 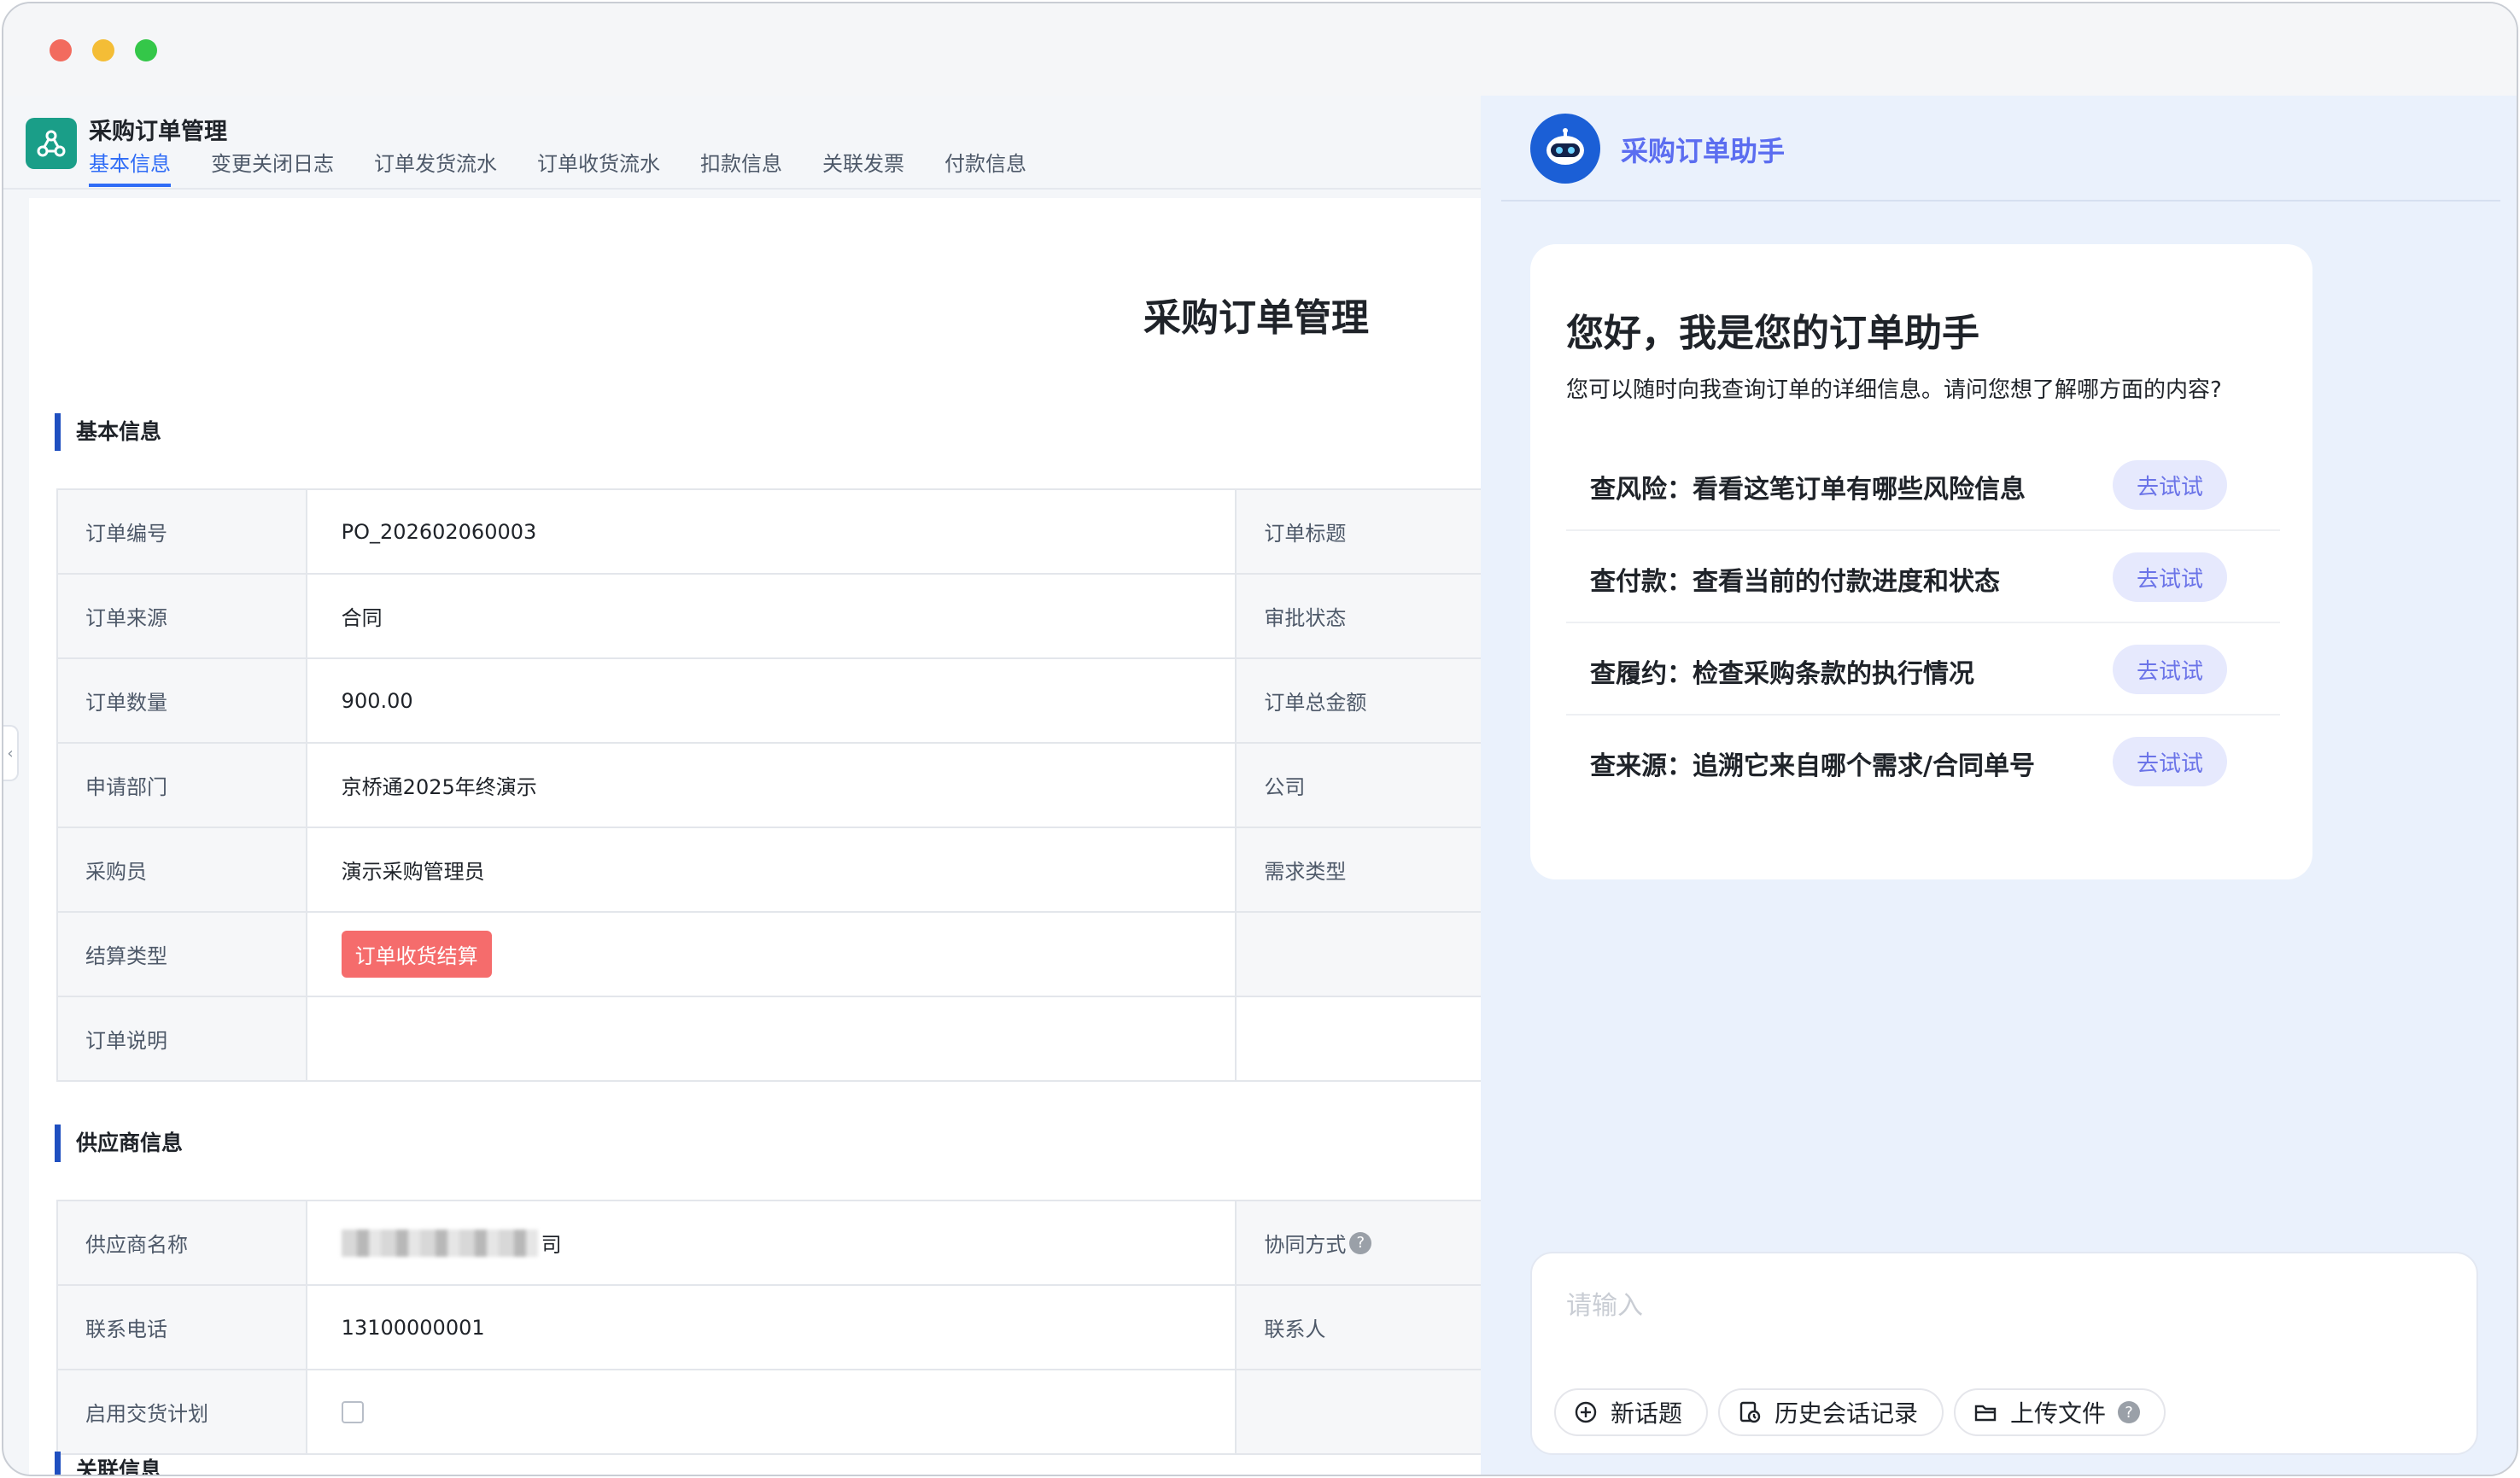 What do you see at coordinates (108, 1463) in the screenshot?
I see `section-title-related: 关联信息` at bounding box center [108, 1463].